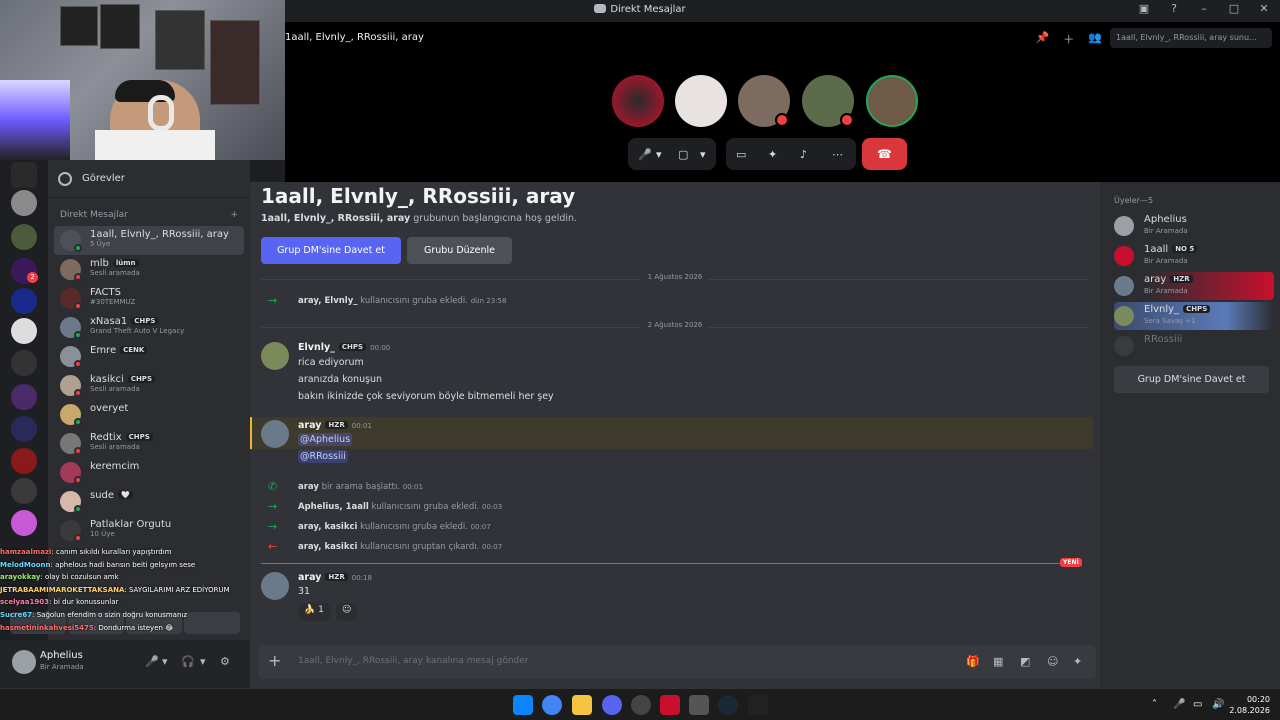 The image size is (1280, 720). What do you see at coordinates (675, 277) in the screenshot?
I see `date-divider: 1 Ağustos 2026` at bounding box center [675, 277].